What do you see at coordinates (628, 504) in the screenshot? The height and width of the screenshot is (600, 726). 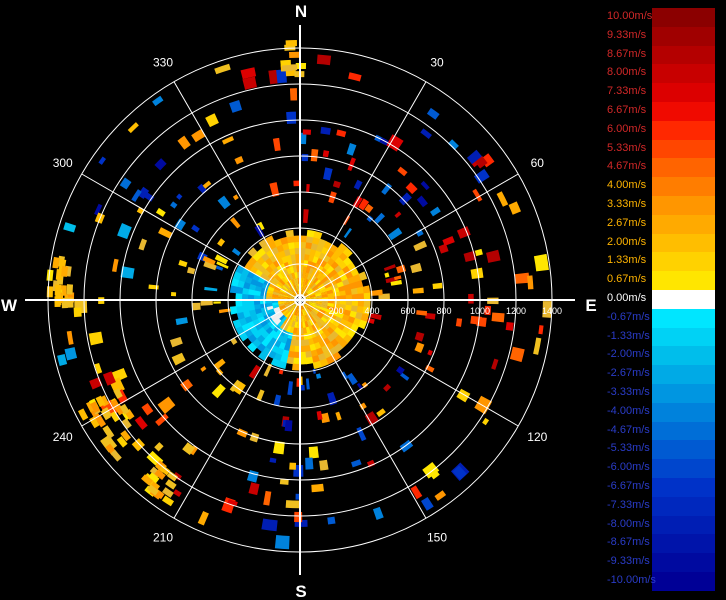 I see `legend-label: -7.33m/s` at bounding box center [628, 504].